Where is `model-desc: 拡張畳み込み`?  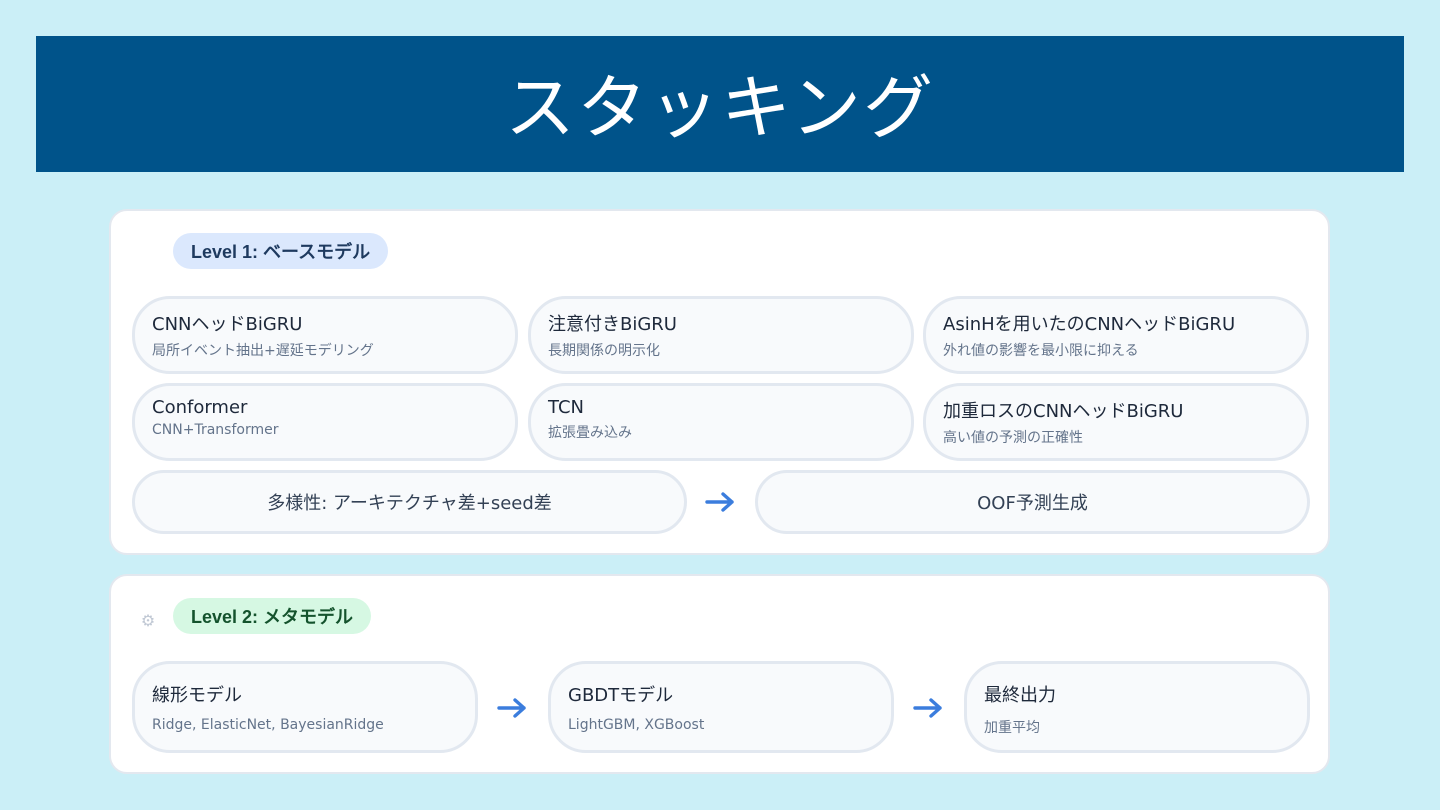
model-desc: 拡張畳み込み is located at coordinates (590, 433).